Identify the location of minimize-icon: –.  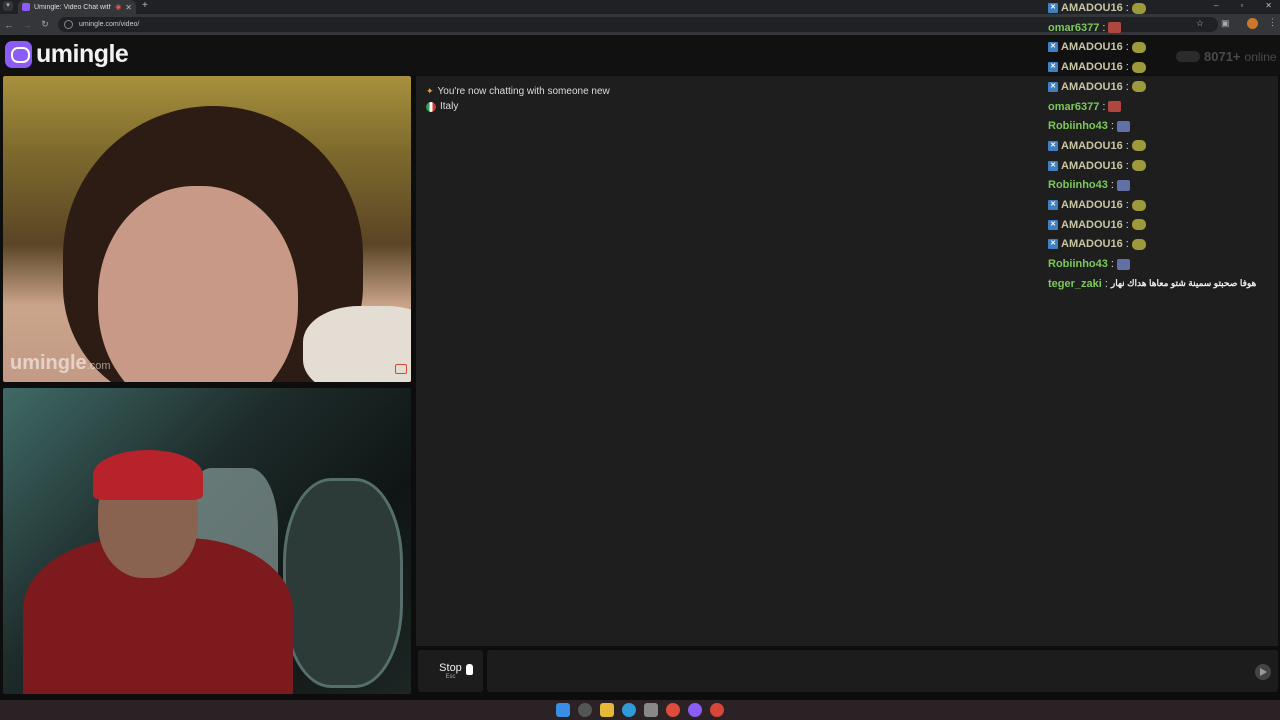
(1216, 6).